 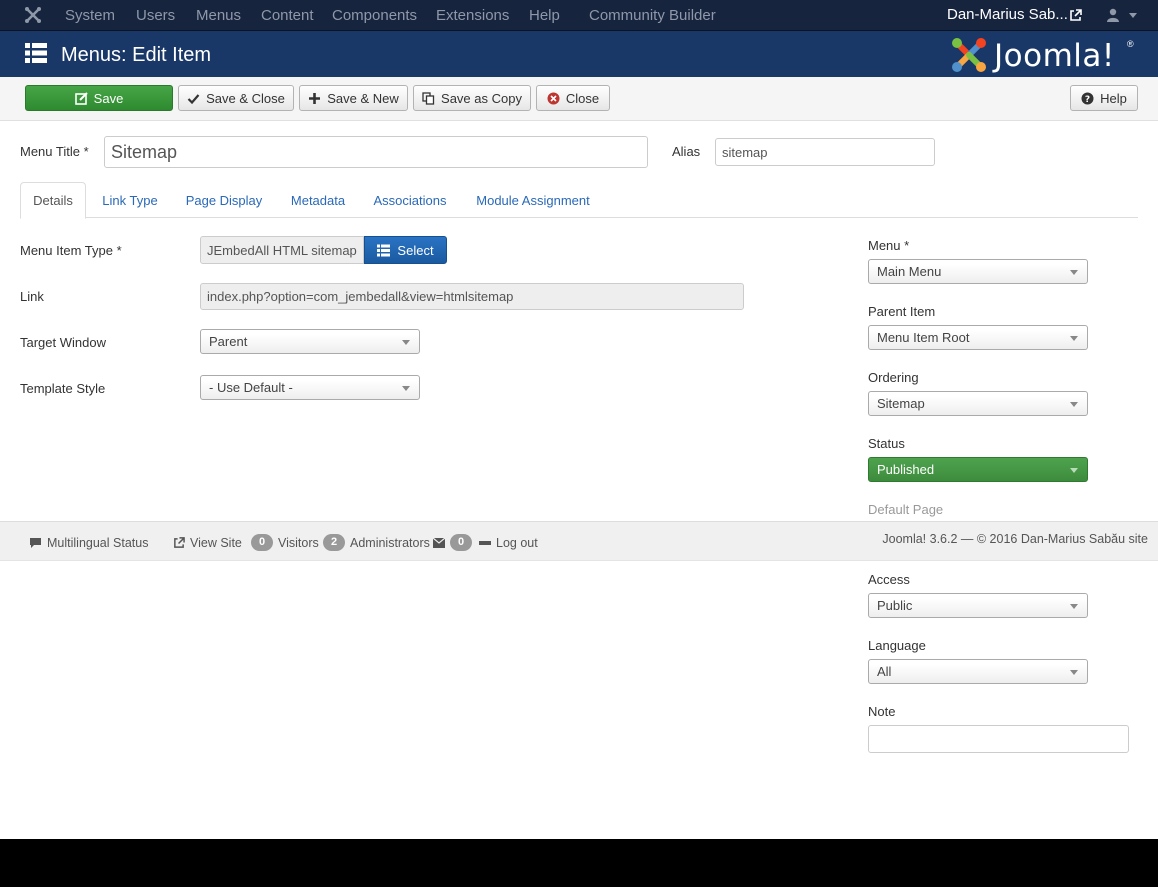 What do you see at coordinates (652, 15) in the screenshot?
I see `nav-community-builder: Community Builder` at bounding box center [652, 15].